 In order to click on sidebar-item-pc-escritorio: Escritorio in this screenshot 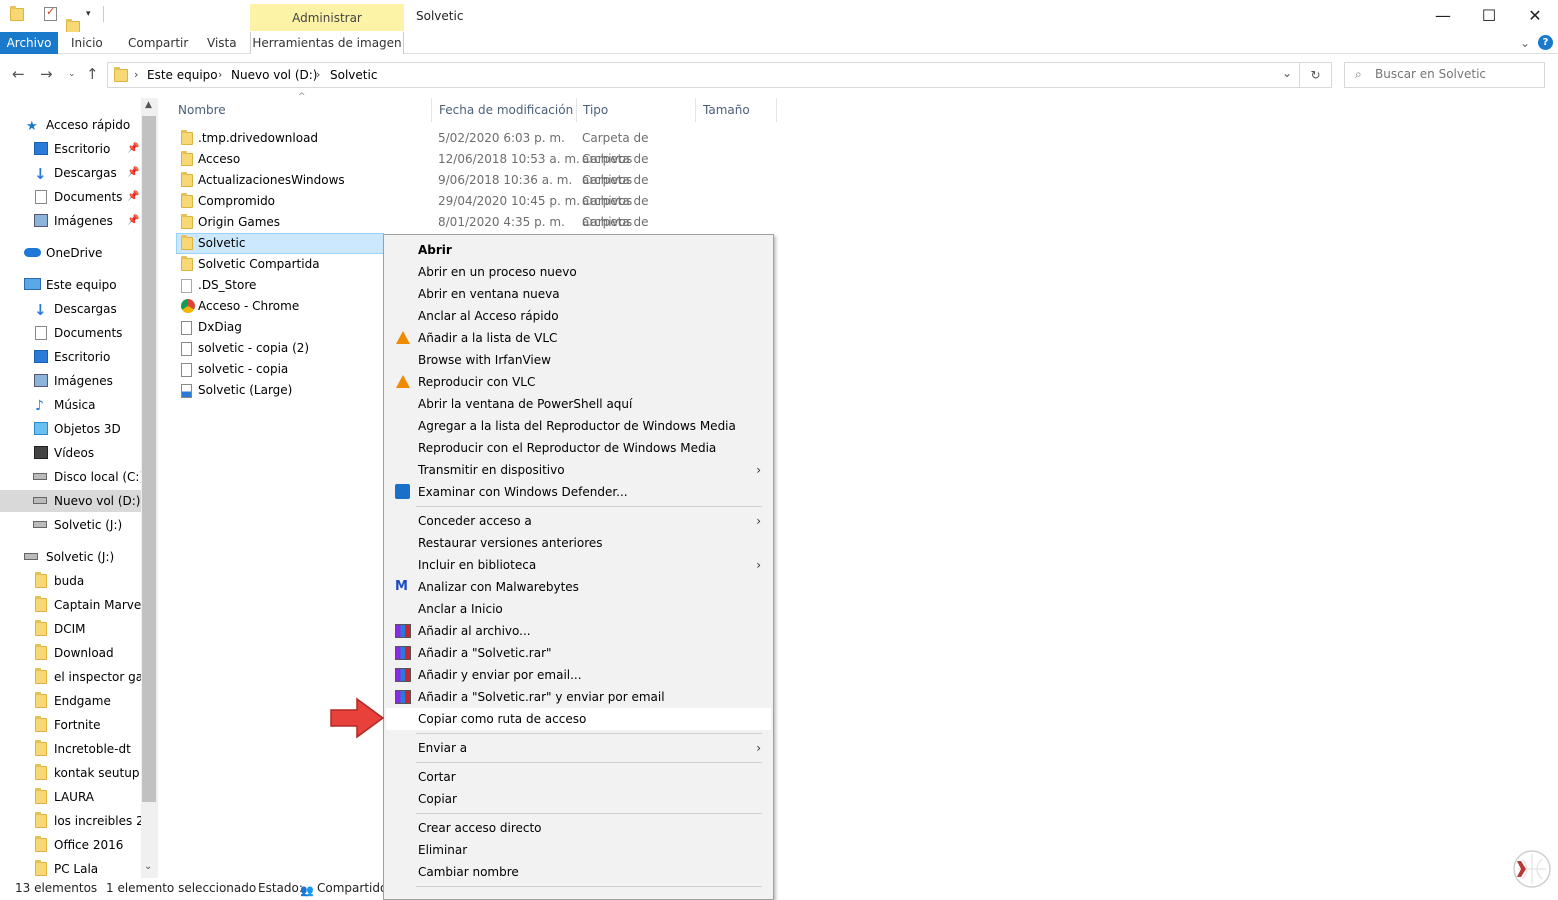, I will do `click(70, 357)`.